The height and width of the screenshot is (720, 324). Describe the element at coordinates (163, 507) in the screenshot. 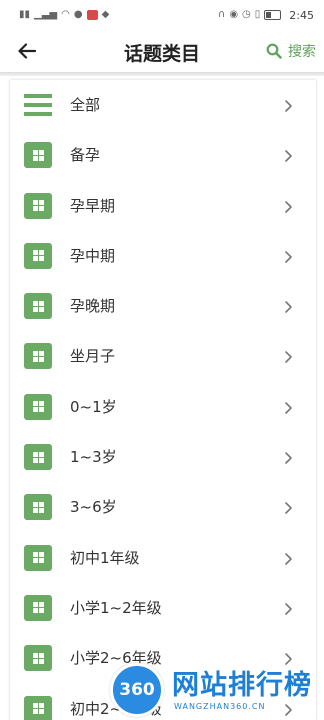

I see `category-item-3-6: 3~6岁` at that location.